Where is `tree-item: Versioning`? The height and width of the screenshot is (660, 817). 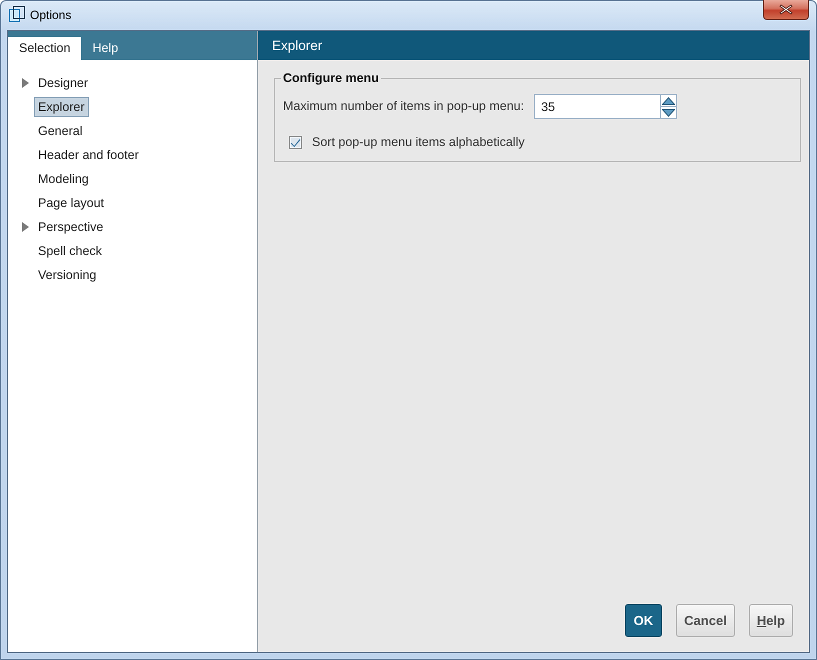
tree-item: Versioning is located at coordinates (67, 275).